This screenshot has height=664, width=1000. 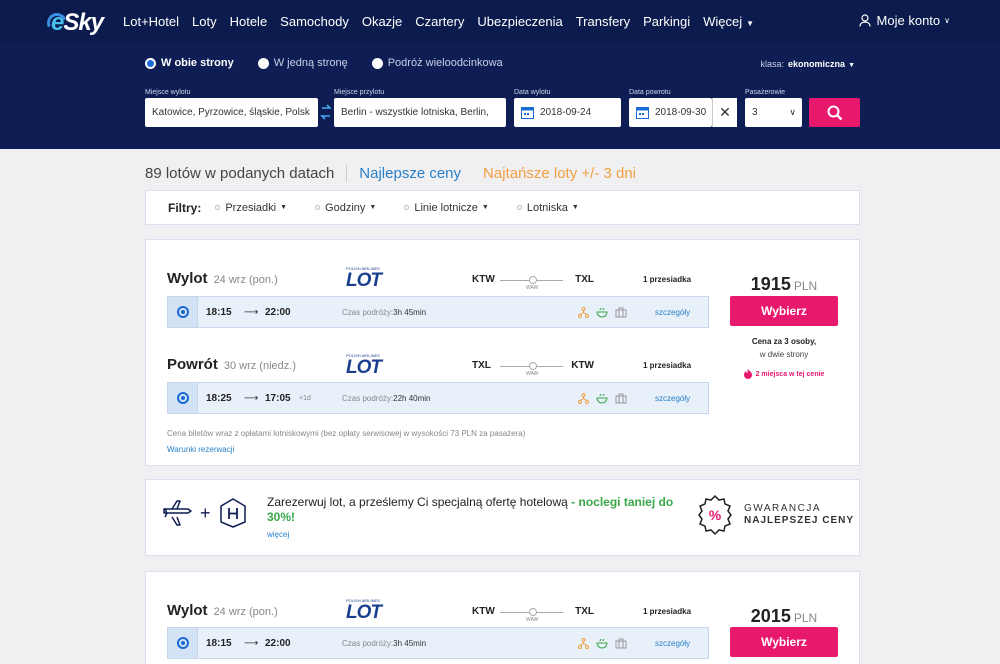 I want to click on nav-link-hotele: Hotele, so click(x=249, y=21).